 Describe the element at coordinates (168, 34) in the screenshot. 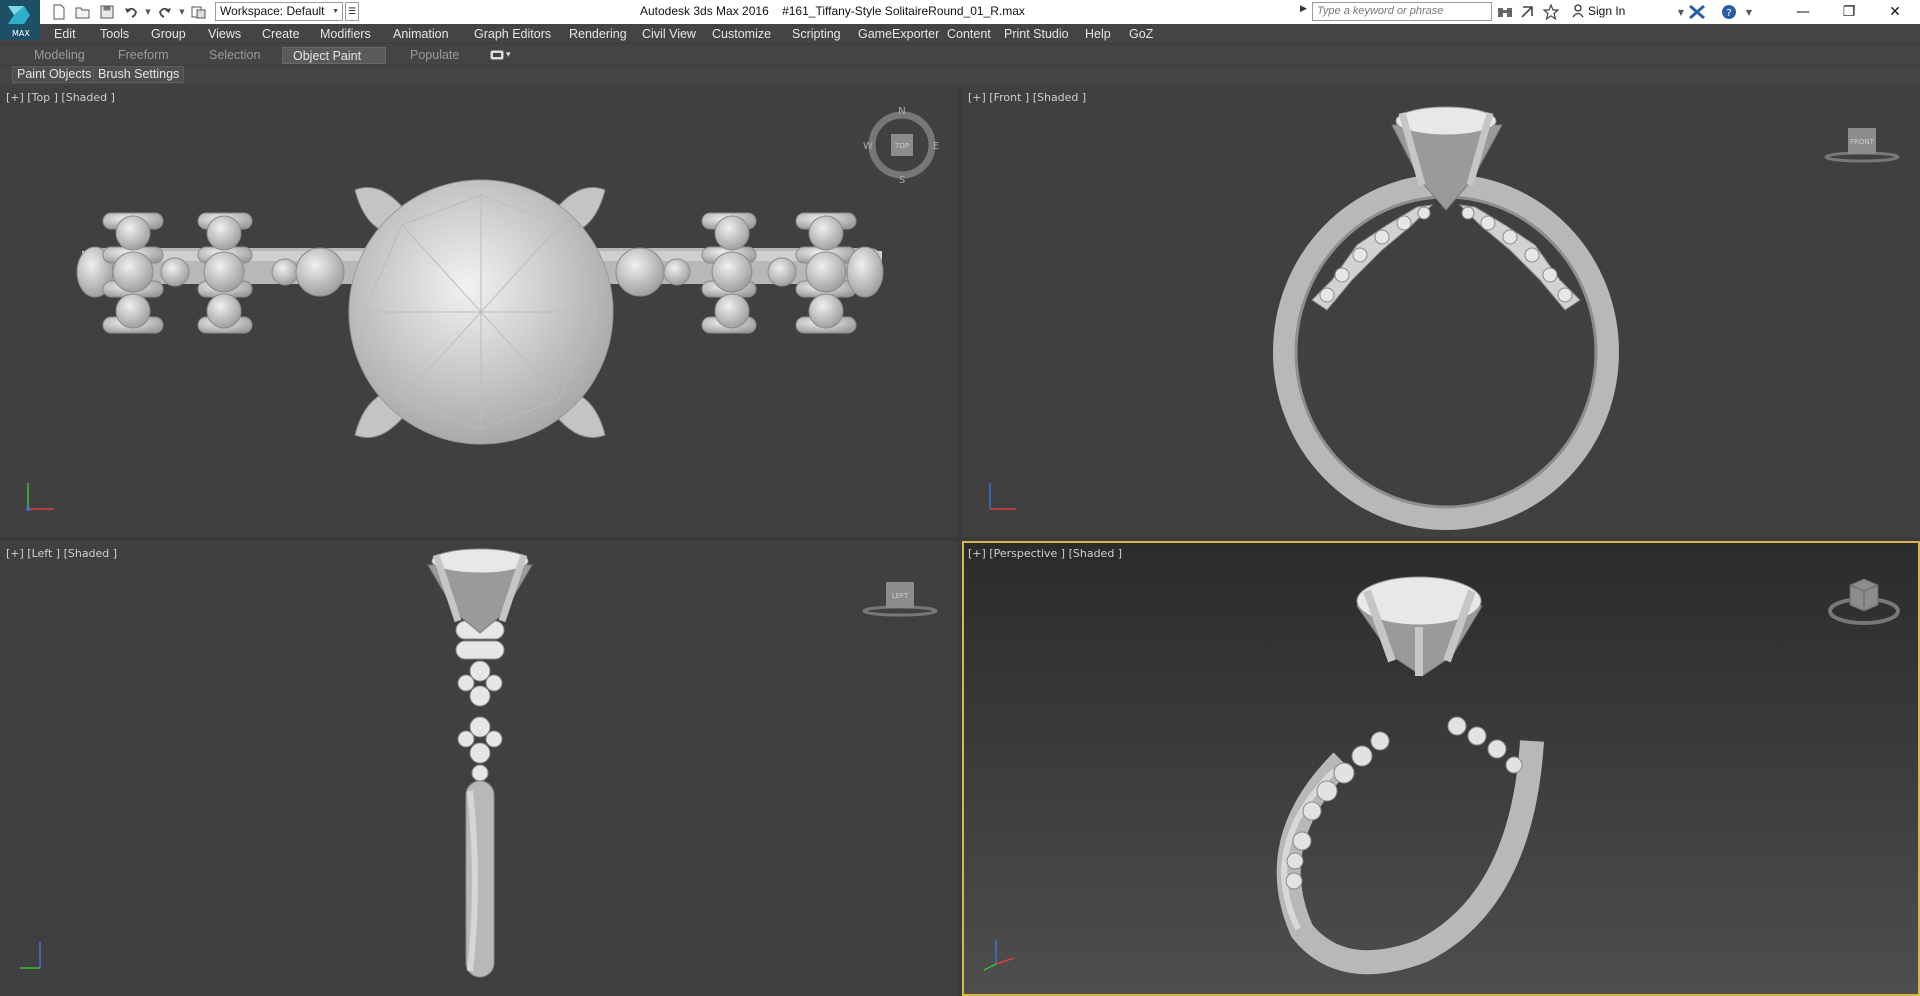

I see `menu-group: Group` at that location.